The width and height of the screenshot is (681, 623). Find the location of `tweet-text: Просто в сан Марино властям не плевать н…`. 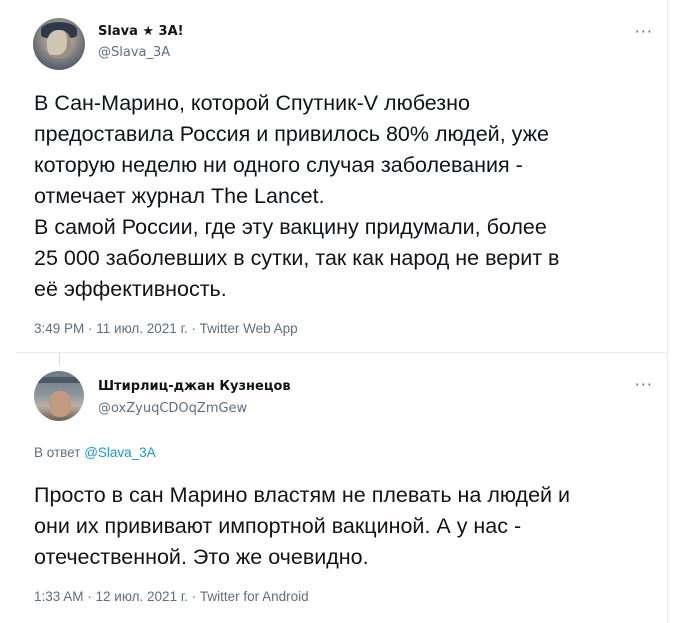

tweet-text: Просто в сан Марино властям не плевать н… is located at coordinates (302, 526).